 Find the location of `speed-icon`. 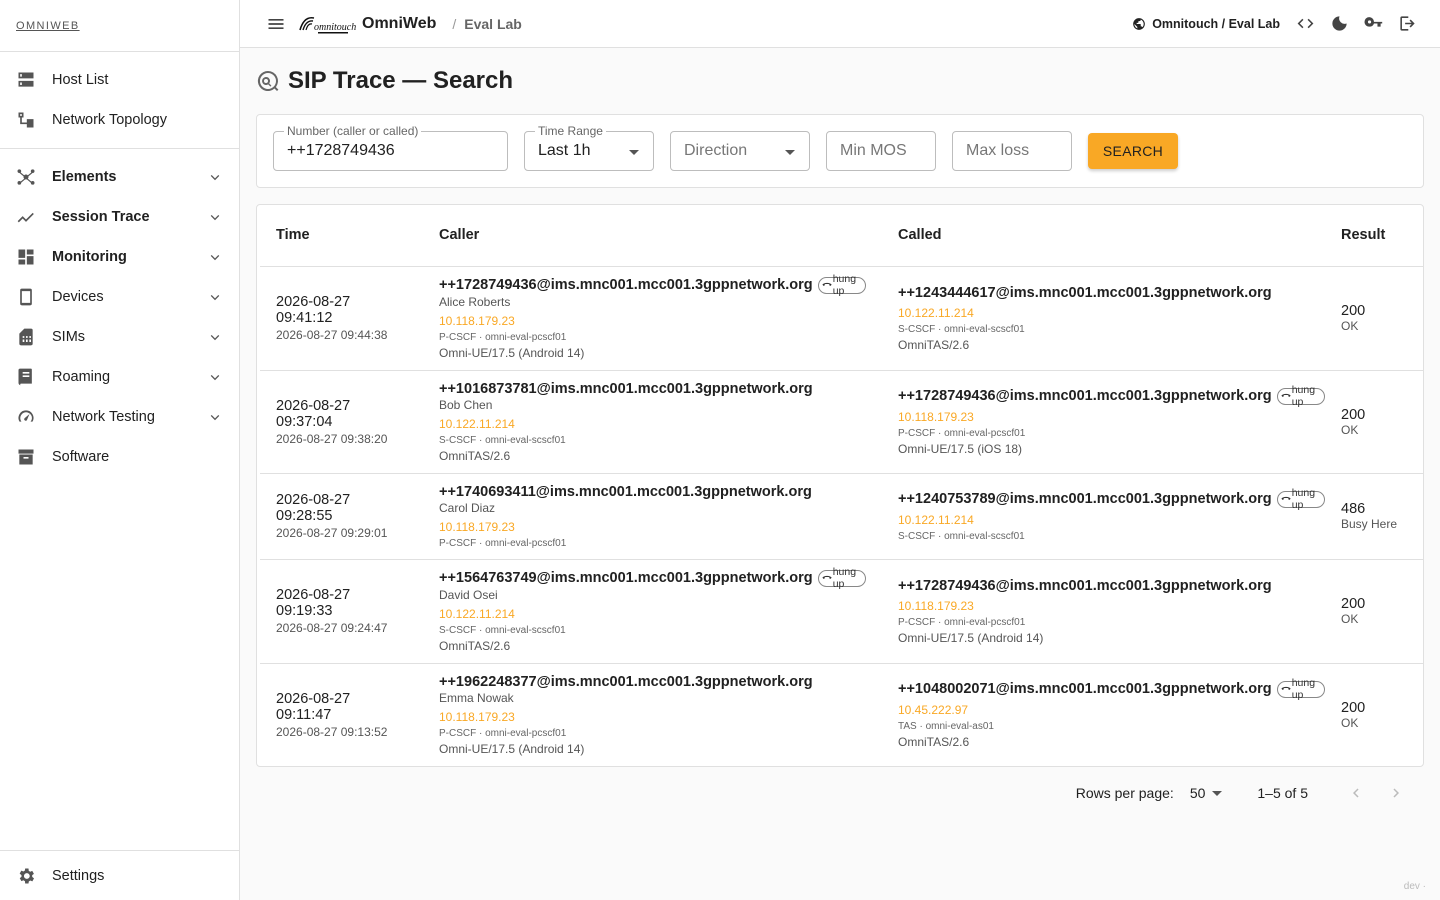

speed-icon is located at coordinates (26, 417).